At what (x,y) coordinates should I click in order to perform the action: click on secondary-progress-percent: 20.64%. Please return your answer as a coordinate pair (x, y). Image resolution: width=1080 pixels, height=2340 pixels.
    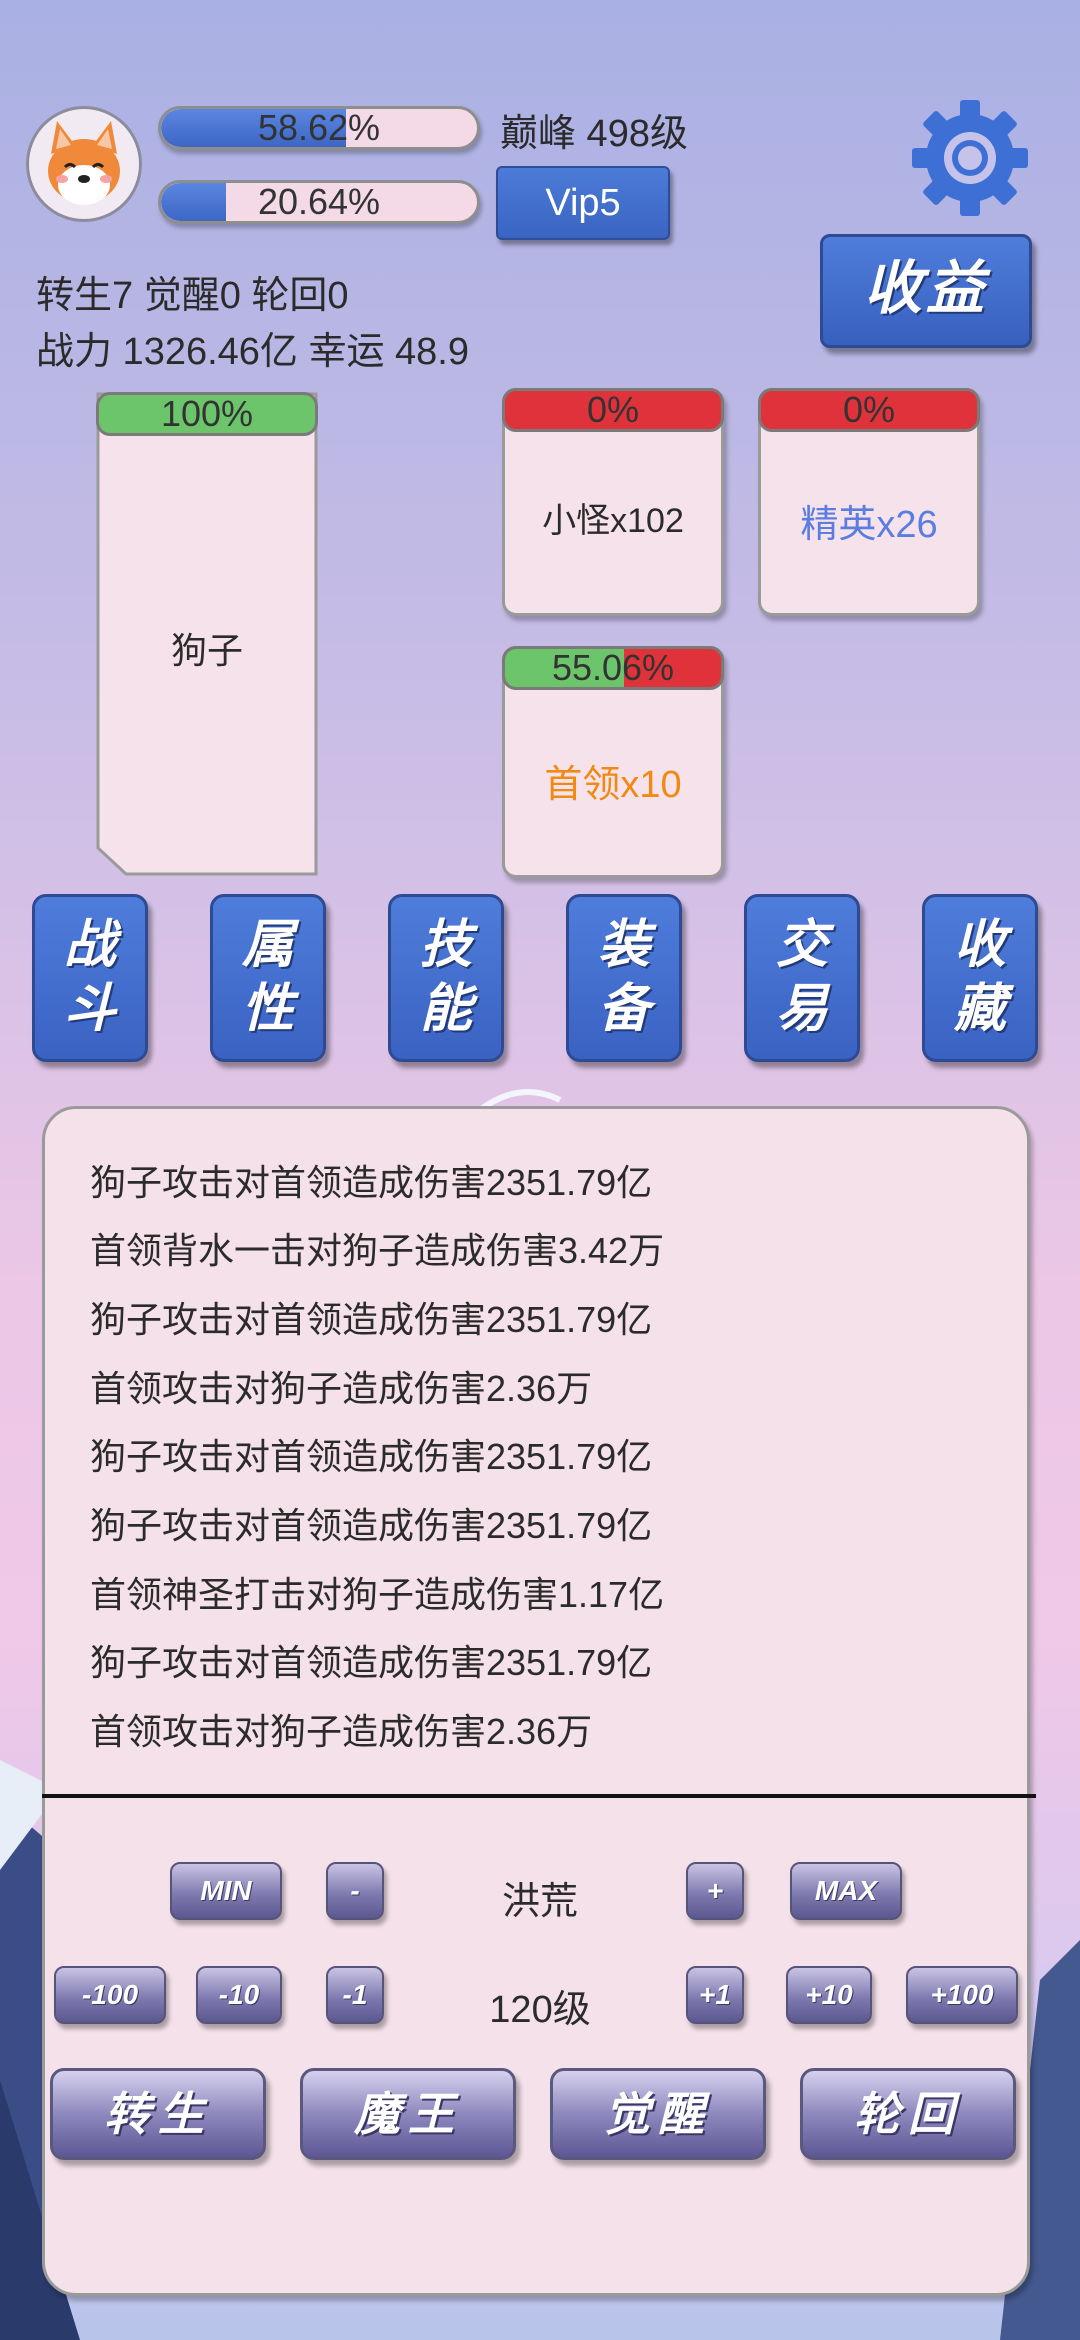
    Looking at the image, I should click on (319, 201).